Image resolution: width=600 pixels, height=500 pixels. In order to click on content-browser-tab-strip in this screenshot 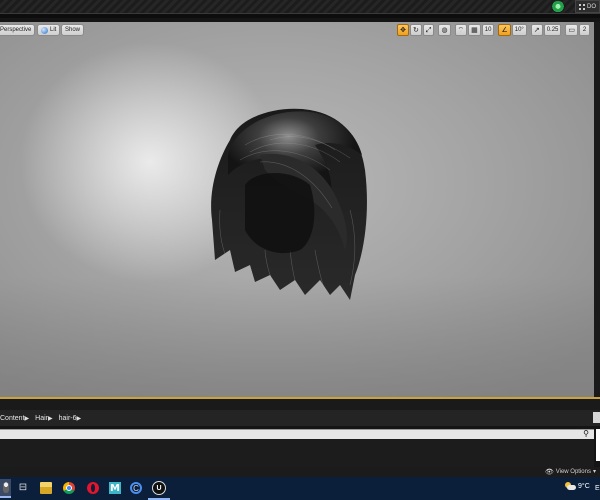, I will do `click(300, 404)`.